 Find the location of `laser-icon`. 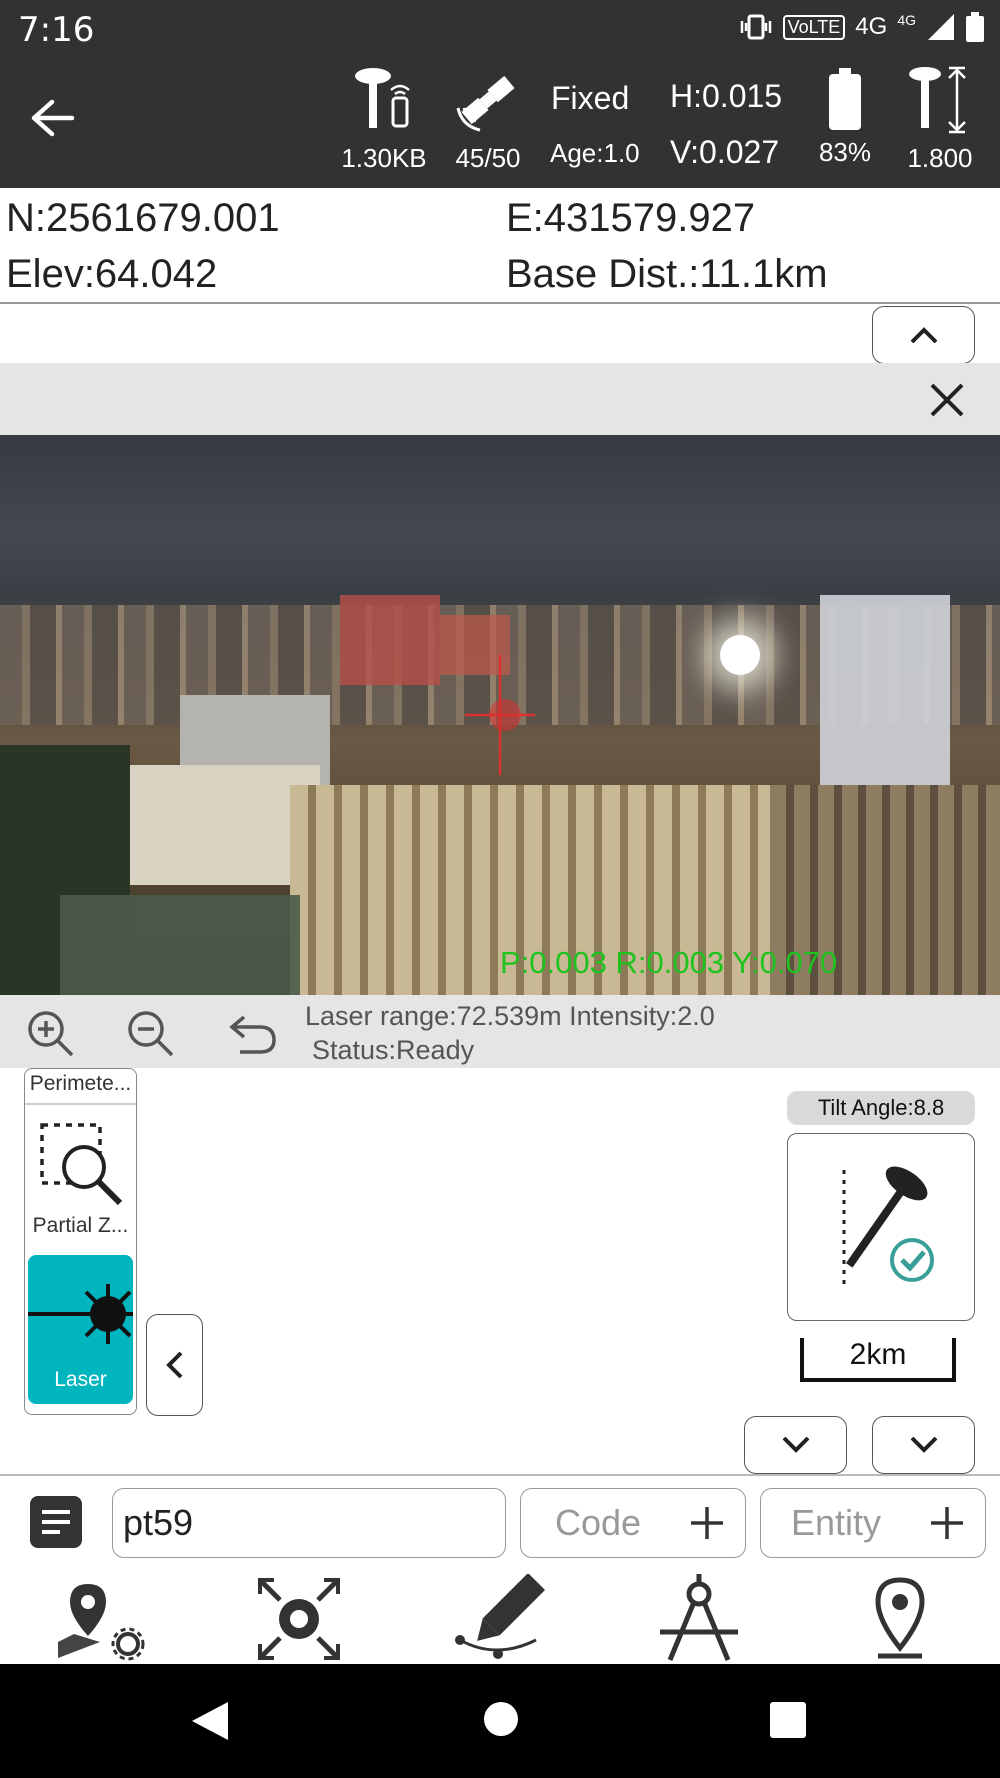

laser-icon is located at coordinates (80, 1314).